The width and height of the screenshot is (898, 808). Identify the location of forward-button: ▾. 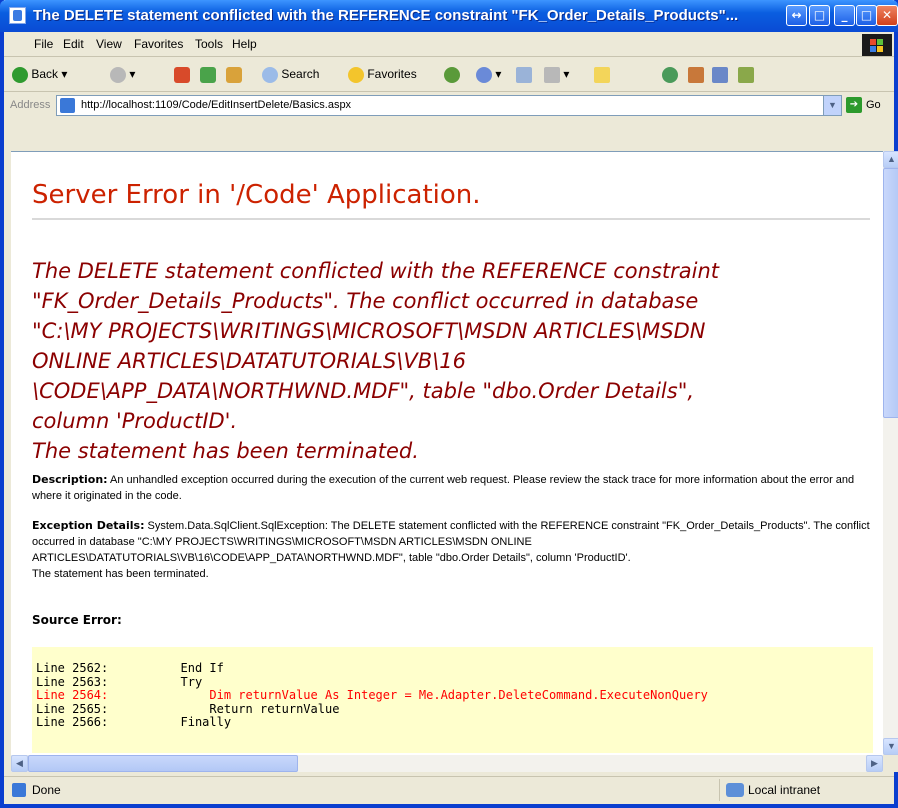
(122, 74).